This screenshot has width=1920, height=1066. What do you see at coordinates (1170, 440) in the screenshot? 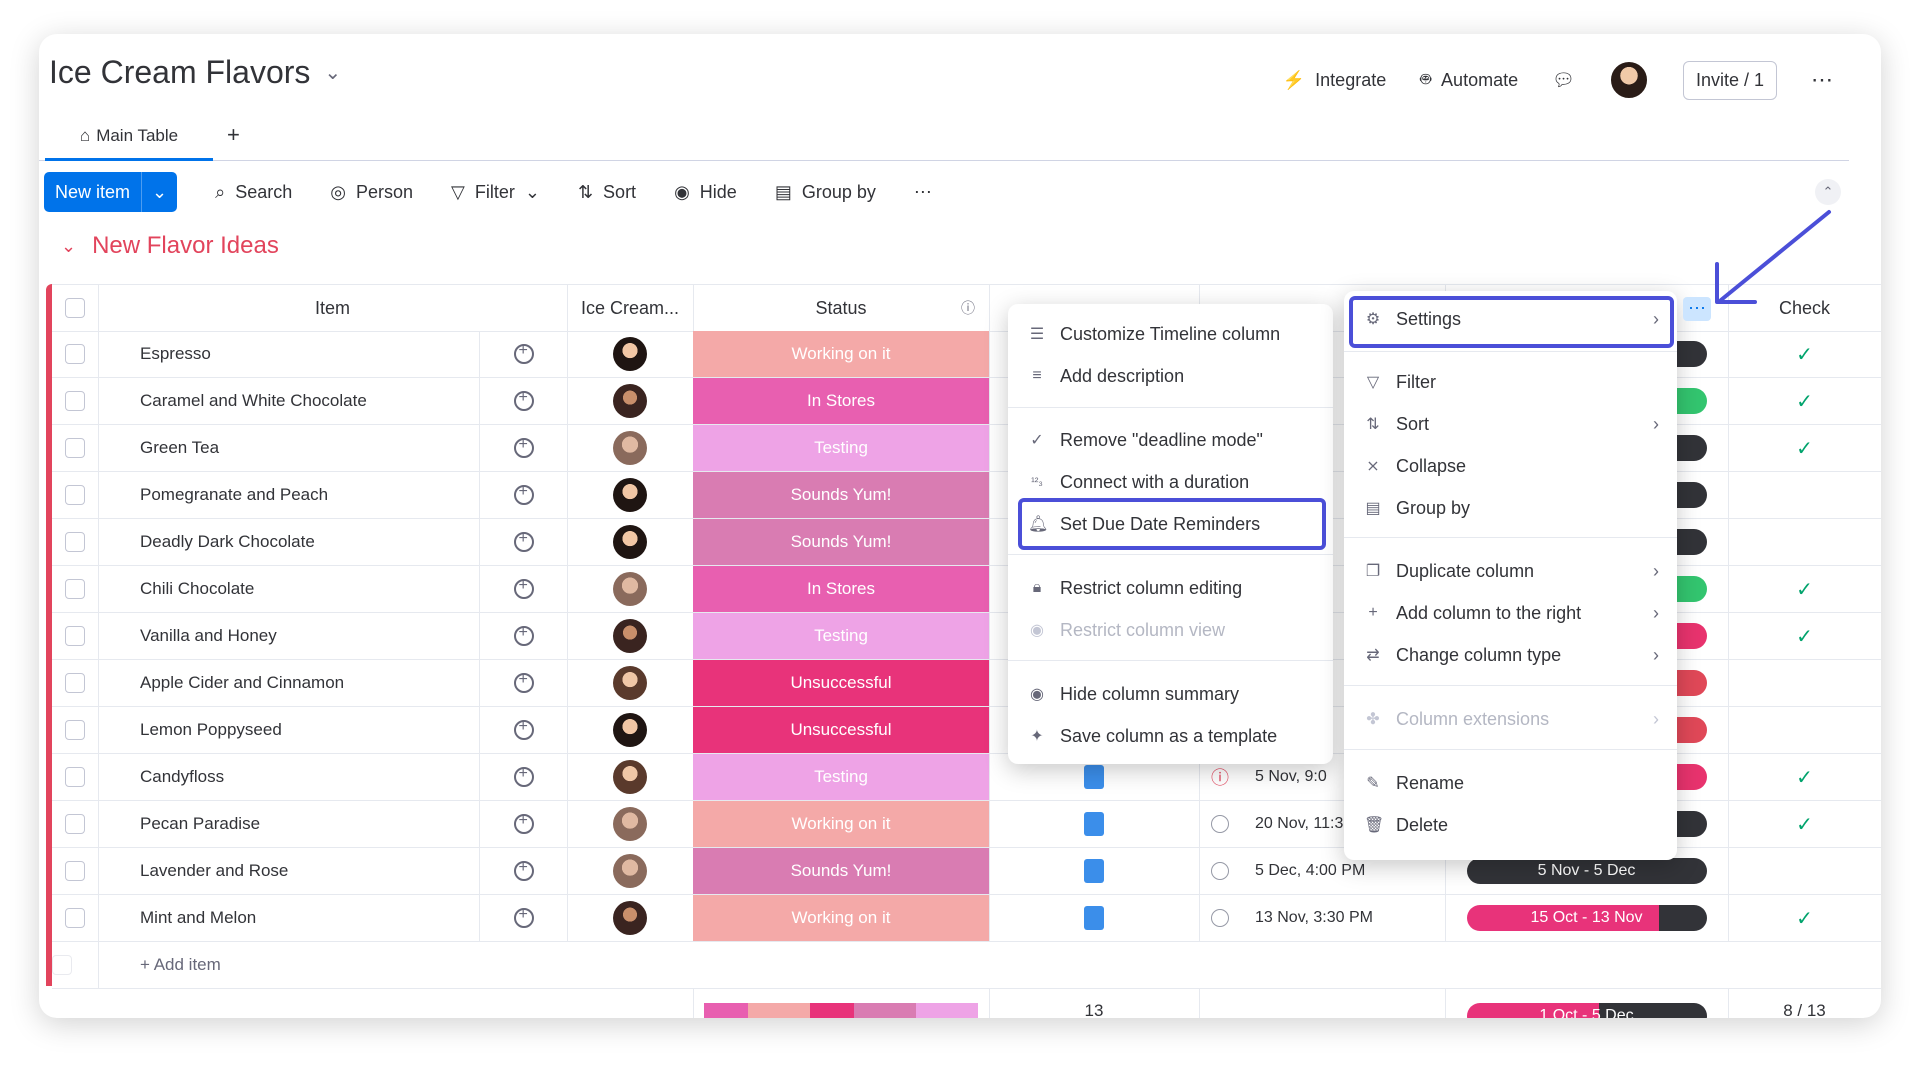
I see `menu-item-remove-deadline-mode: ✓ Remove "deadline mode"` at bounding box center [1170, 440].